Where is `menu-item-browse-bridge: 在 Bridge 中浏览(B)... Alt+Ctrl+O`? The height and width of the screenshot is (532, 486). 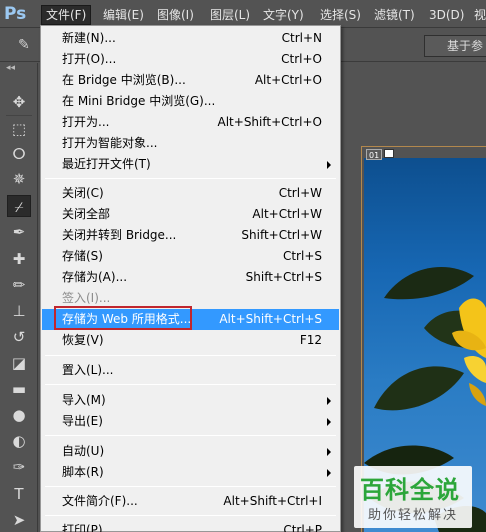
menu-item-browse-bridge: 在 Bridge 中浏览(B)... Alt+Ctrl+O is located at coordinates (190, 80).